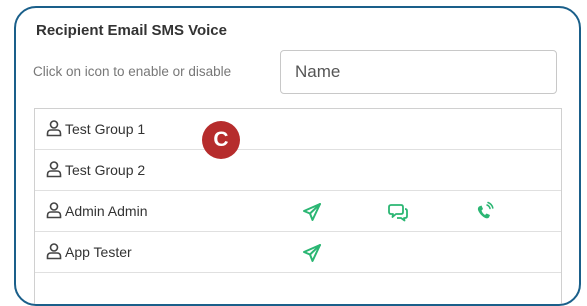  What do you see at coordinates (70, 30) in the screenshot?
I see `header-recipient: Recipient` at bounding box center [70, 30].